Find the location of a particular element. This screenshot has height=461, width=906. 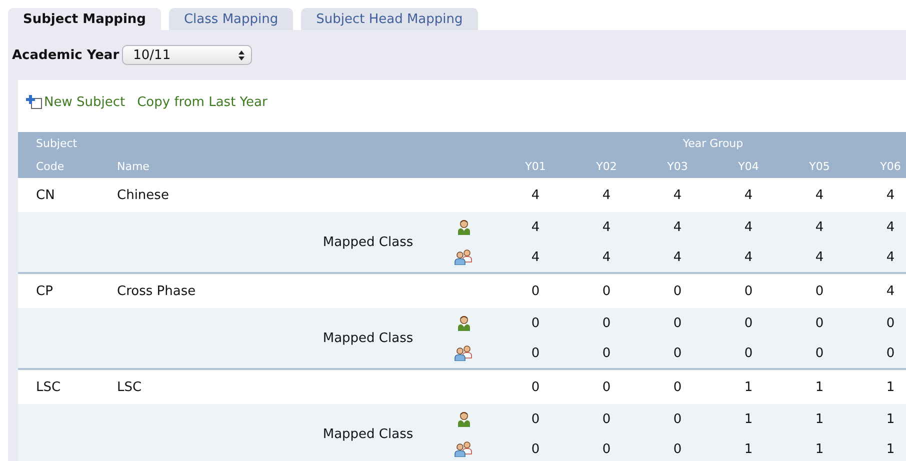

year-dropdown: 10/11 is located at coordinates (187, 55).